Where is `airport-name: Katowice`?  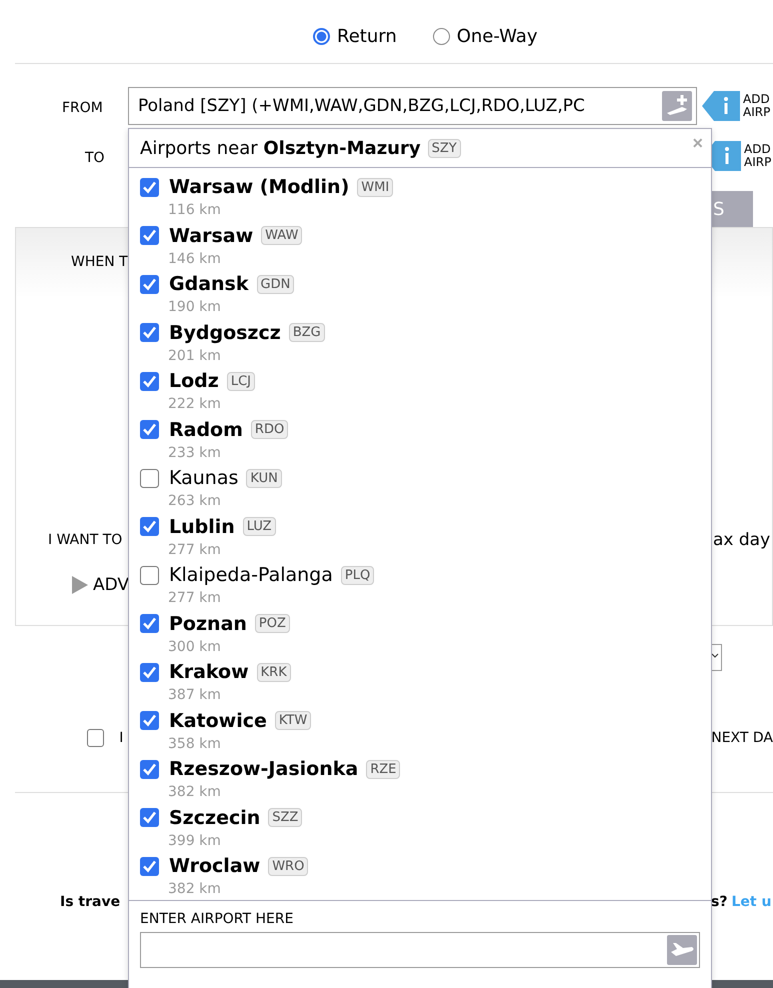
airport-name: Katowice is located at coordinates (218, 721).